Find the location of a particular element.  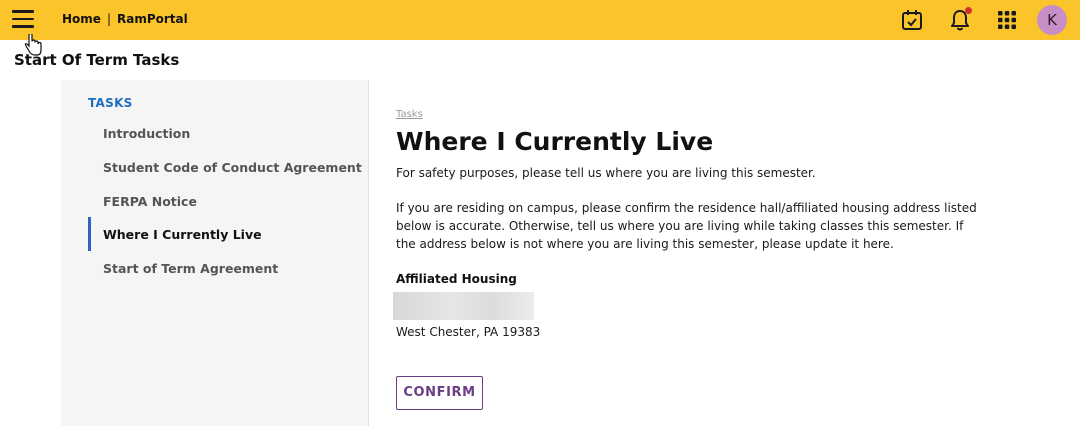

sidebar-item-where-i-live: Where I Currently Live is located at coordinates (223, 234).